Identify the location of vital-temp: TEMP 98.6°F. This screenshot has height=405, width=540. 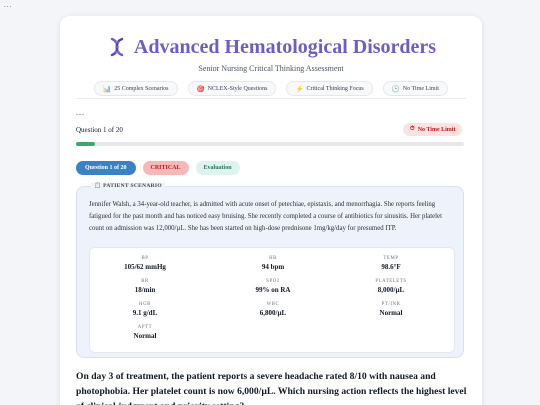
(391, 263).